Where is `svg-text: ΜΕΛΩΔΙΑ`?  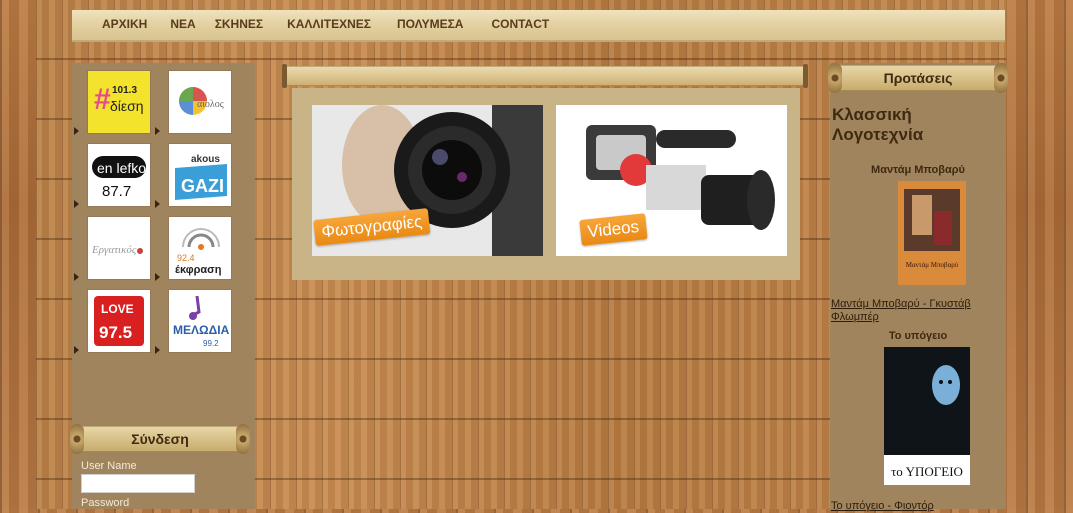
svg-text: ΜΕΛΩΔΙΑ is located at coordinates (201, 330).